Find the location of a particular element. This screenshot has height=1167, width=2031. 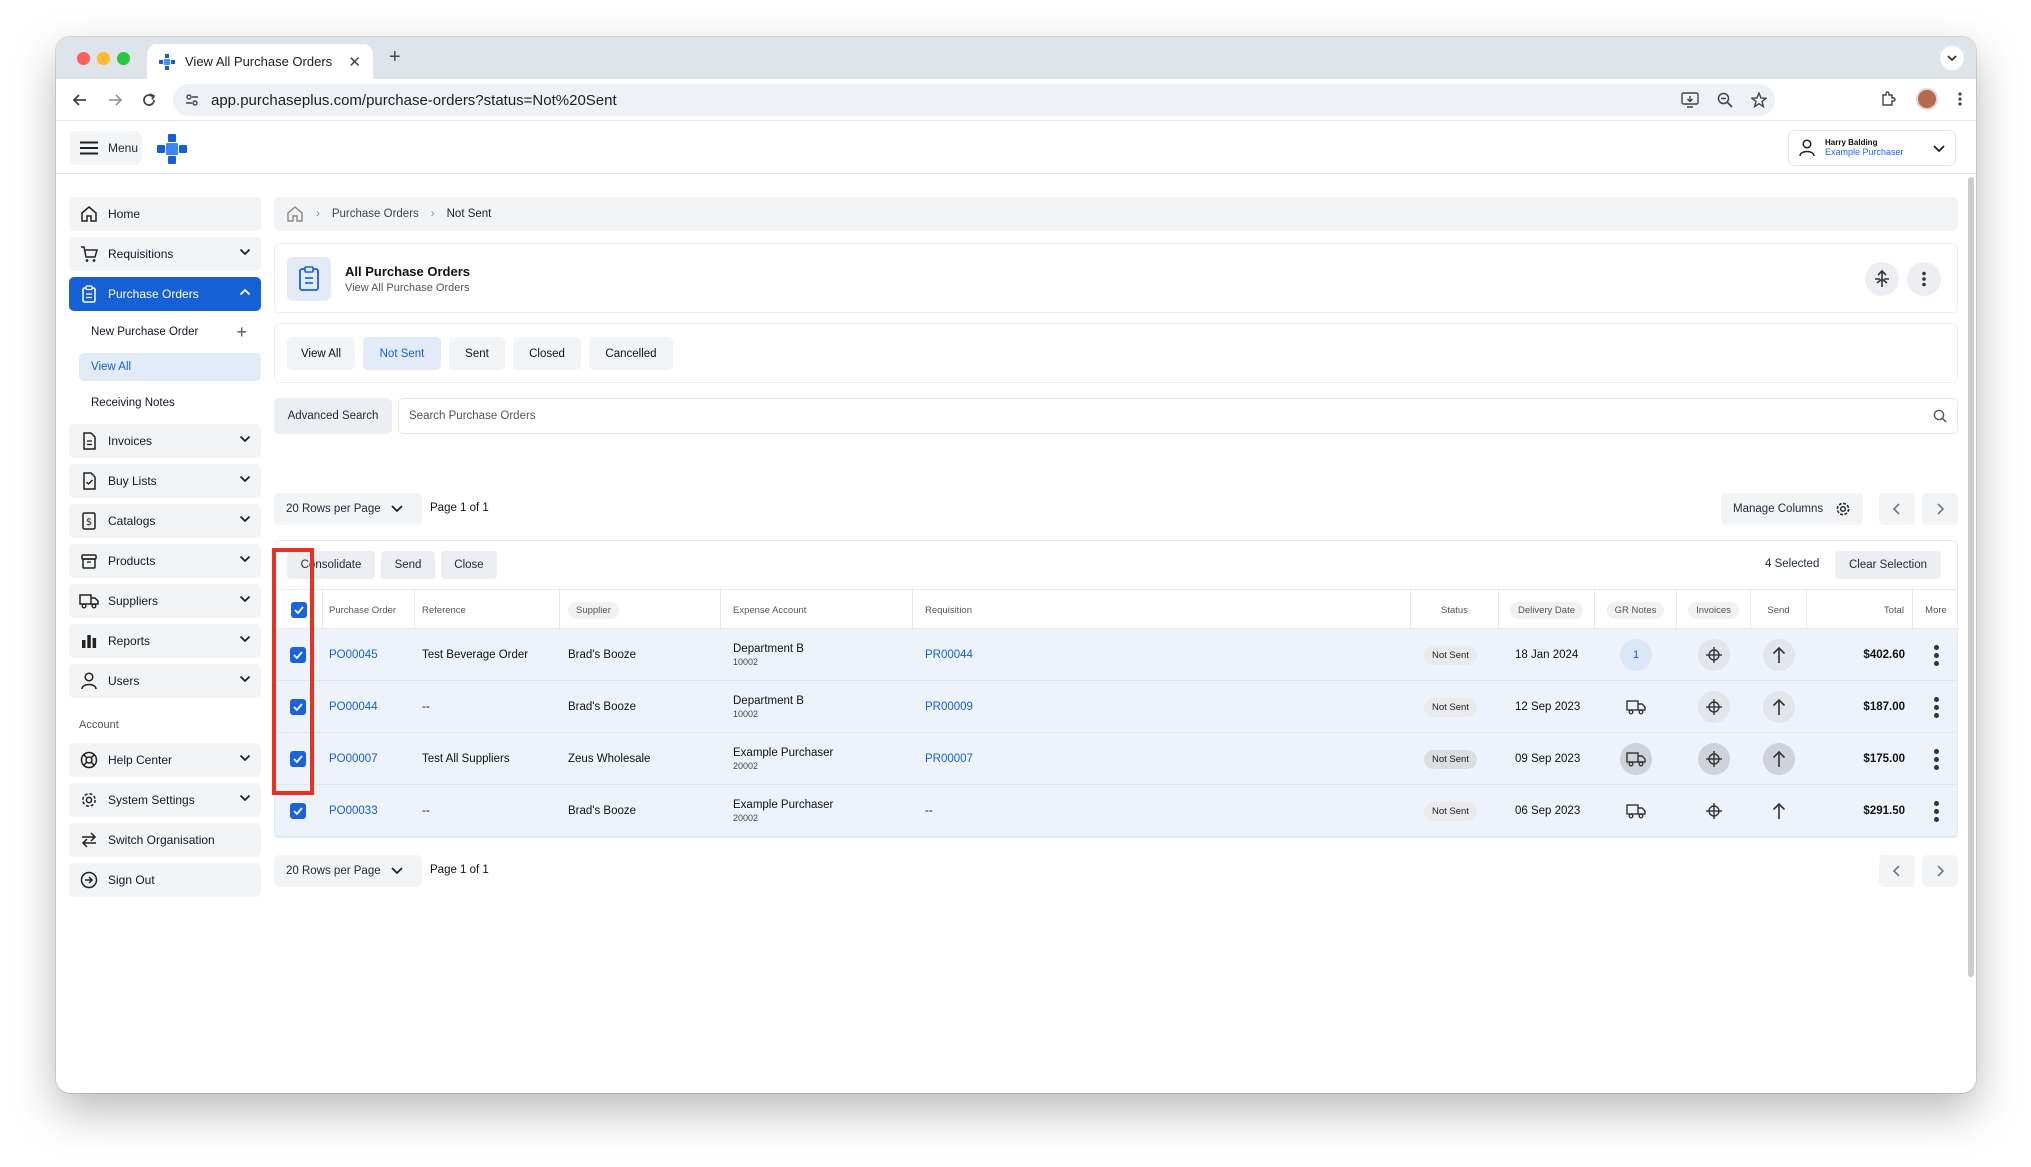

column-header-invoices: Invoices is located at coordinates (1714, 610).